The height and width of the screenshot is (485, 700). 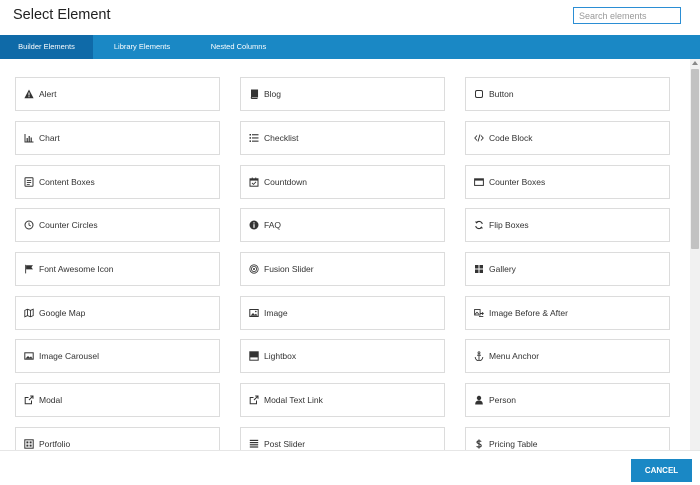 What do you see at coordinates (49, 138) in the screenshot?
I see `element-card-label: Chart` at bounding box center [49, 138].